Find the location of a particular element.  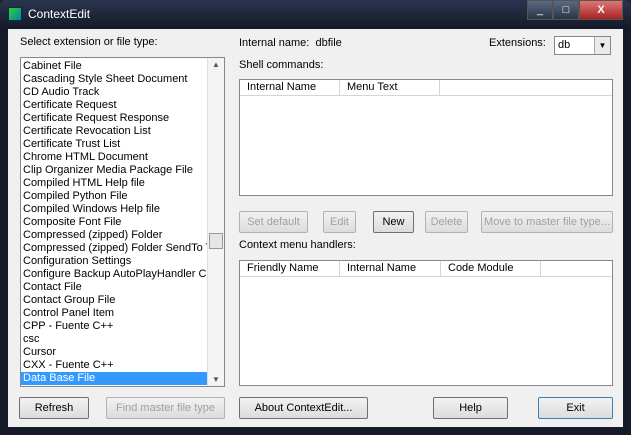

minimize-button: _ is located at coordinates (540, 10).